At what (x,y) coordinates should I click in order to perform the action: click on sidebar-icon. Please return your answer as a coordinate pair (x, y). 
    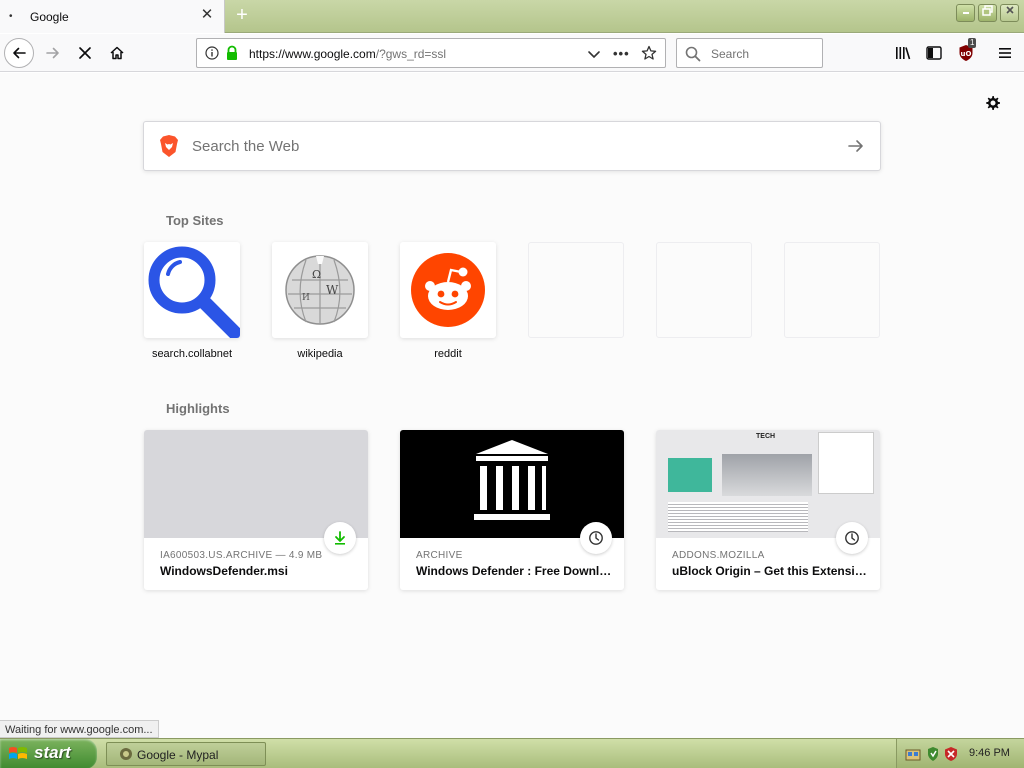
    Looking at the image, I should click on (934, 53).